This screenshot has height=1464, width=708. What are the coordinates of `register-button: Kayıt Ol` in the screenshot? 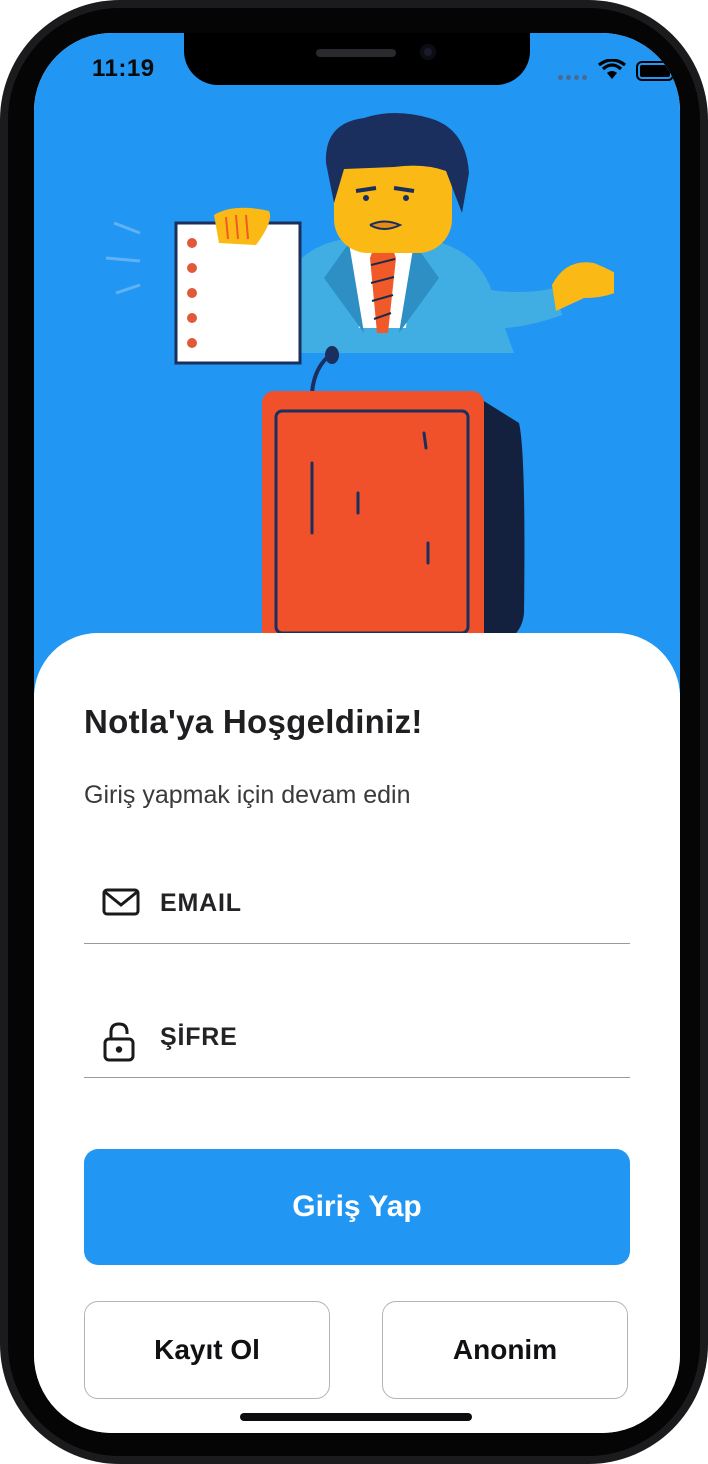 It's located at (207, 1350).